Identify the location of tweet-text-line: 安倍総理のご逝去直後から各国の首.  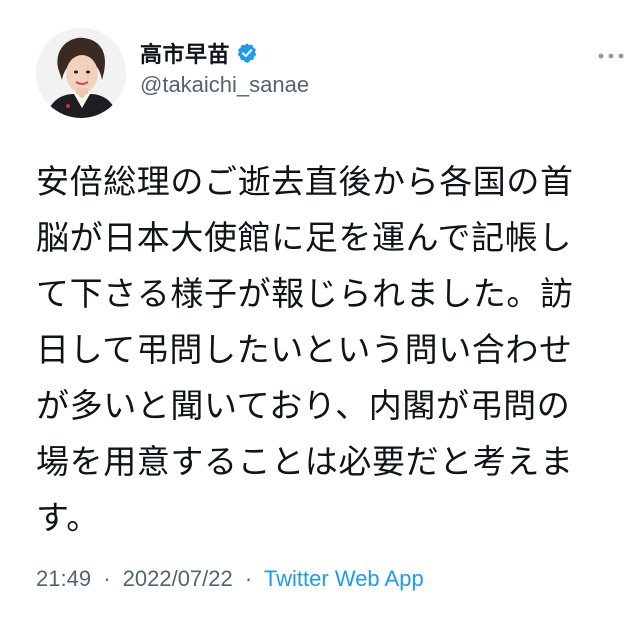
(305, 181).